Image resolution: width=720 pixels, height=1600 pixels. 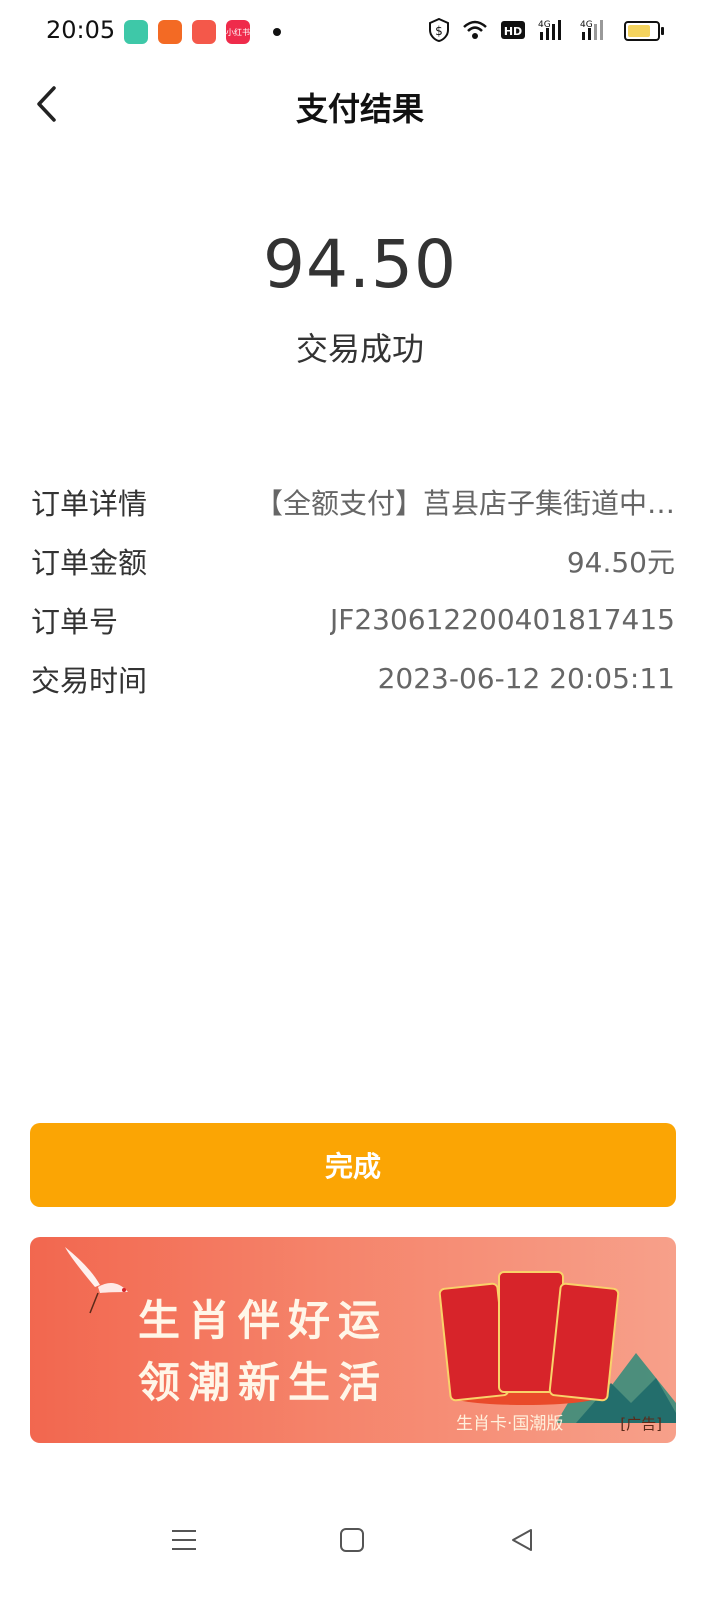 What do you see at coordinates (529, 1337) in the screenshot?
I see `zodiac-cards-image` at bounding box center [529, 1337].